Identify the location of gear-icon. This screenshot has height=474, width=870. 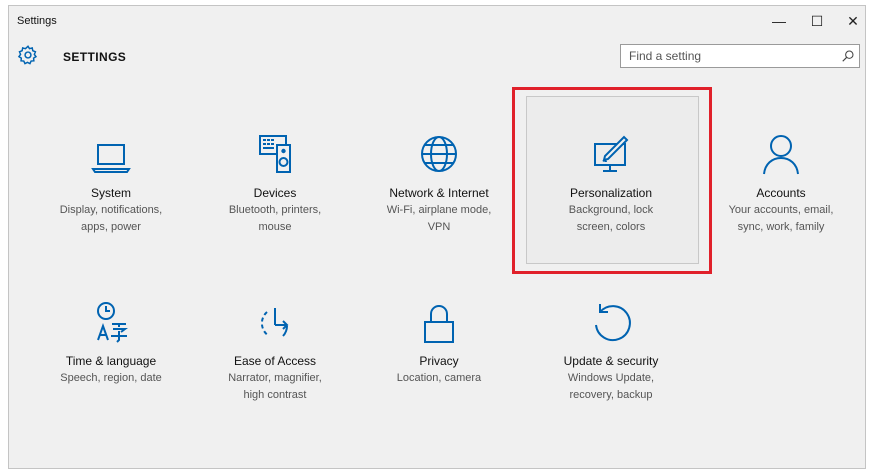
(27, 55).